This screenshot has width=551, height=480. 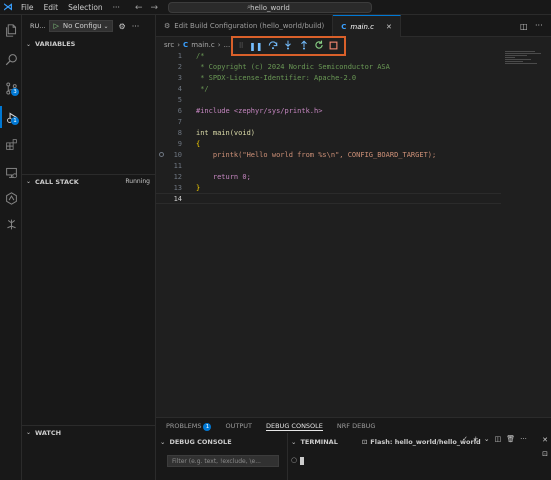 I want to click on back-arrow-icon: ←, so click(x=139, y=8).